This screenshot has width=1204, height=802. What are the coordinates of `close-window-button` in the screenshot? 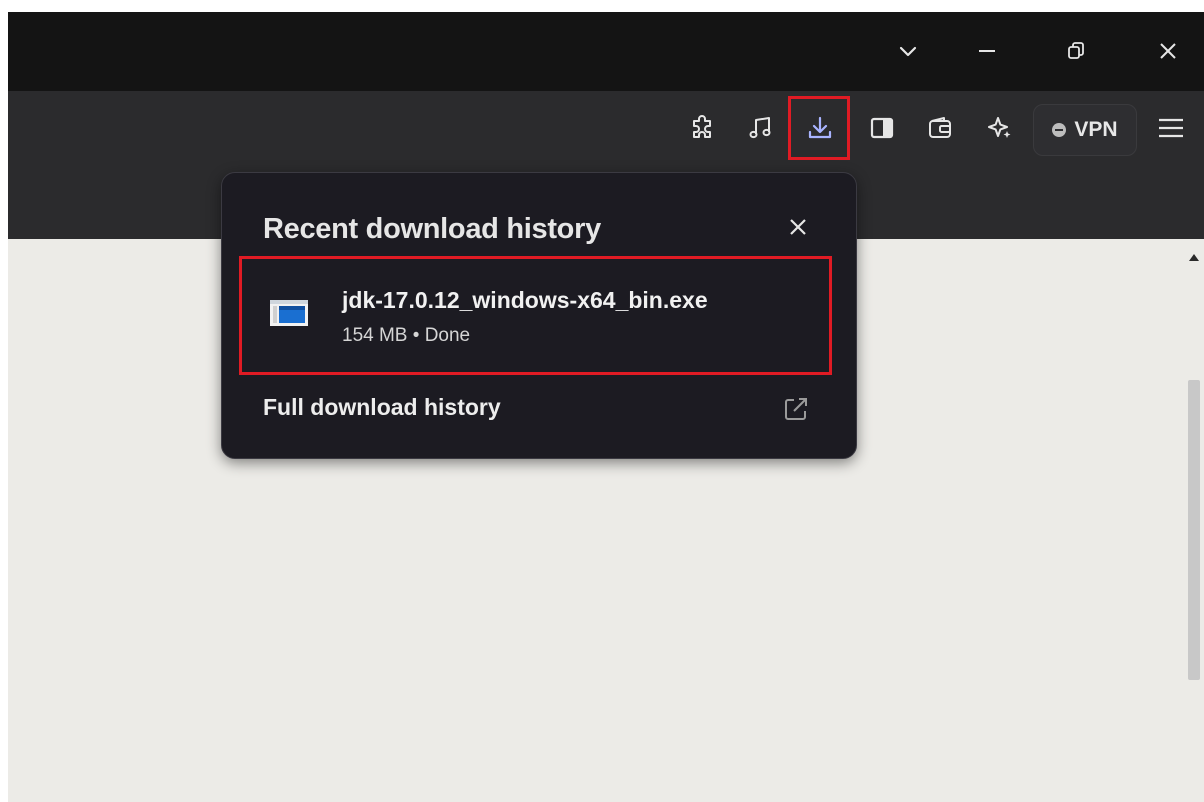 It's located at (1168, 51).